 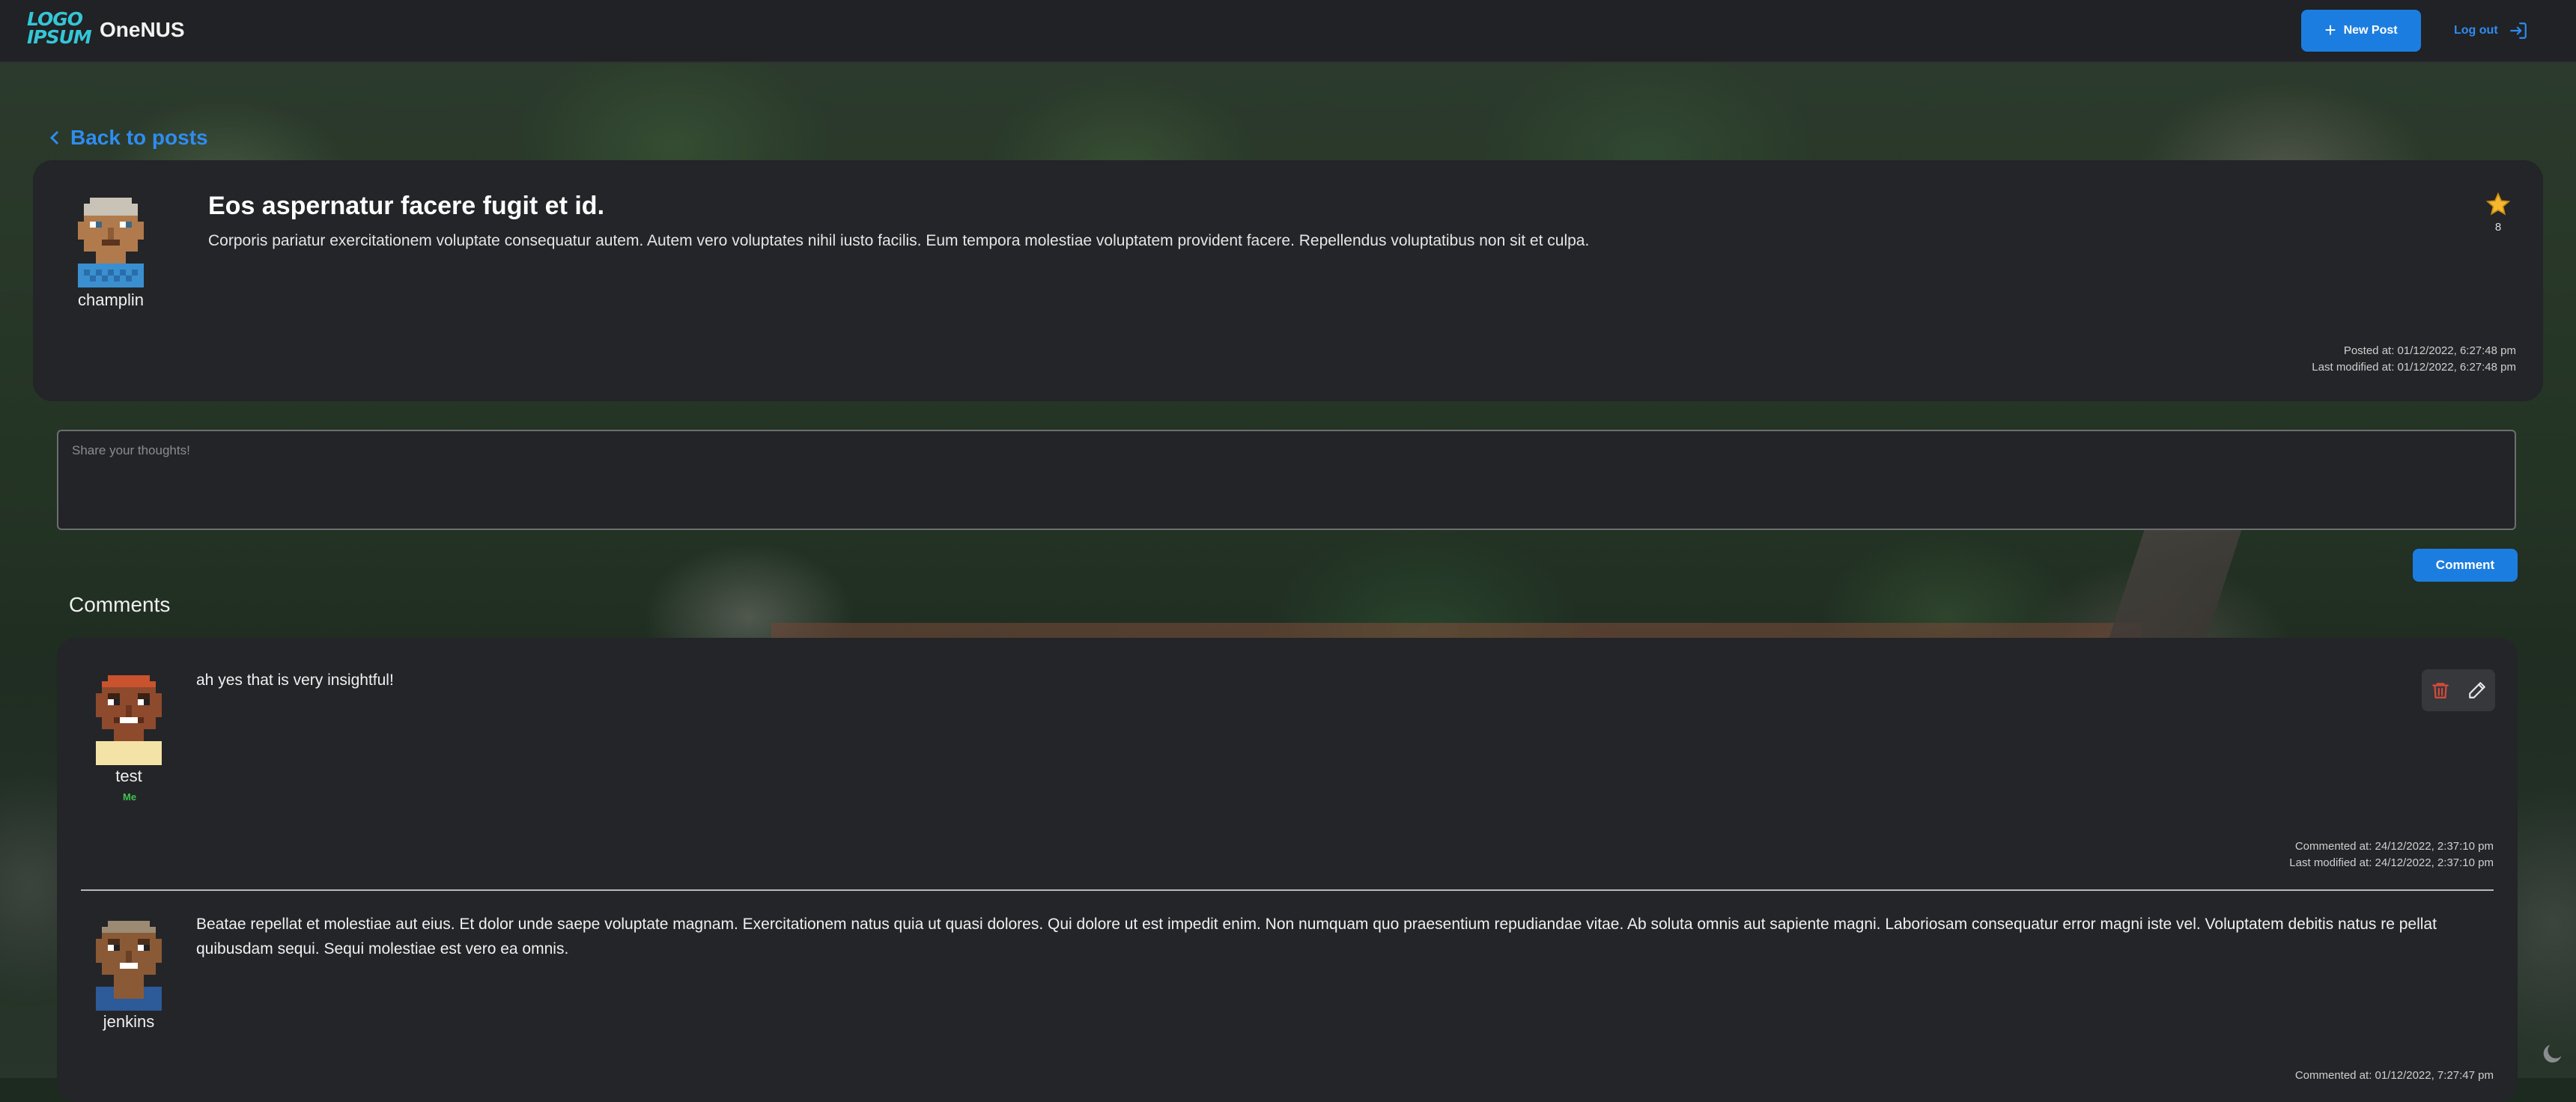 I want to click on comment-input: Share your thoughts!, so click(x=1286, y=480).